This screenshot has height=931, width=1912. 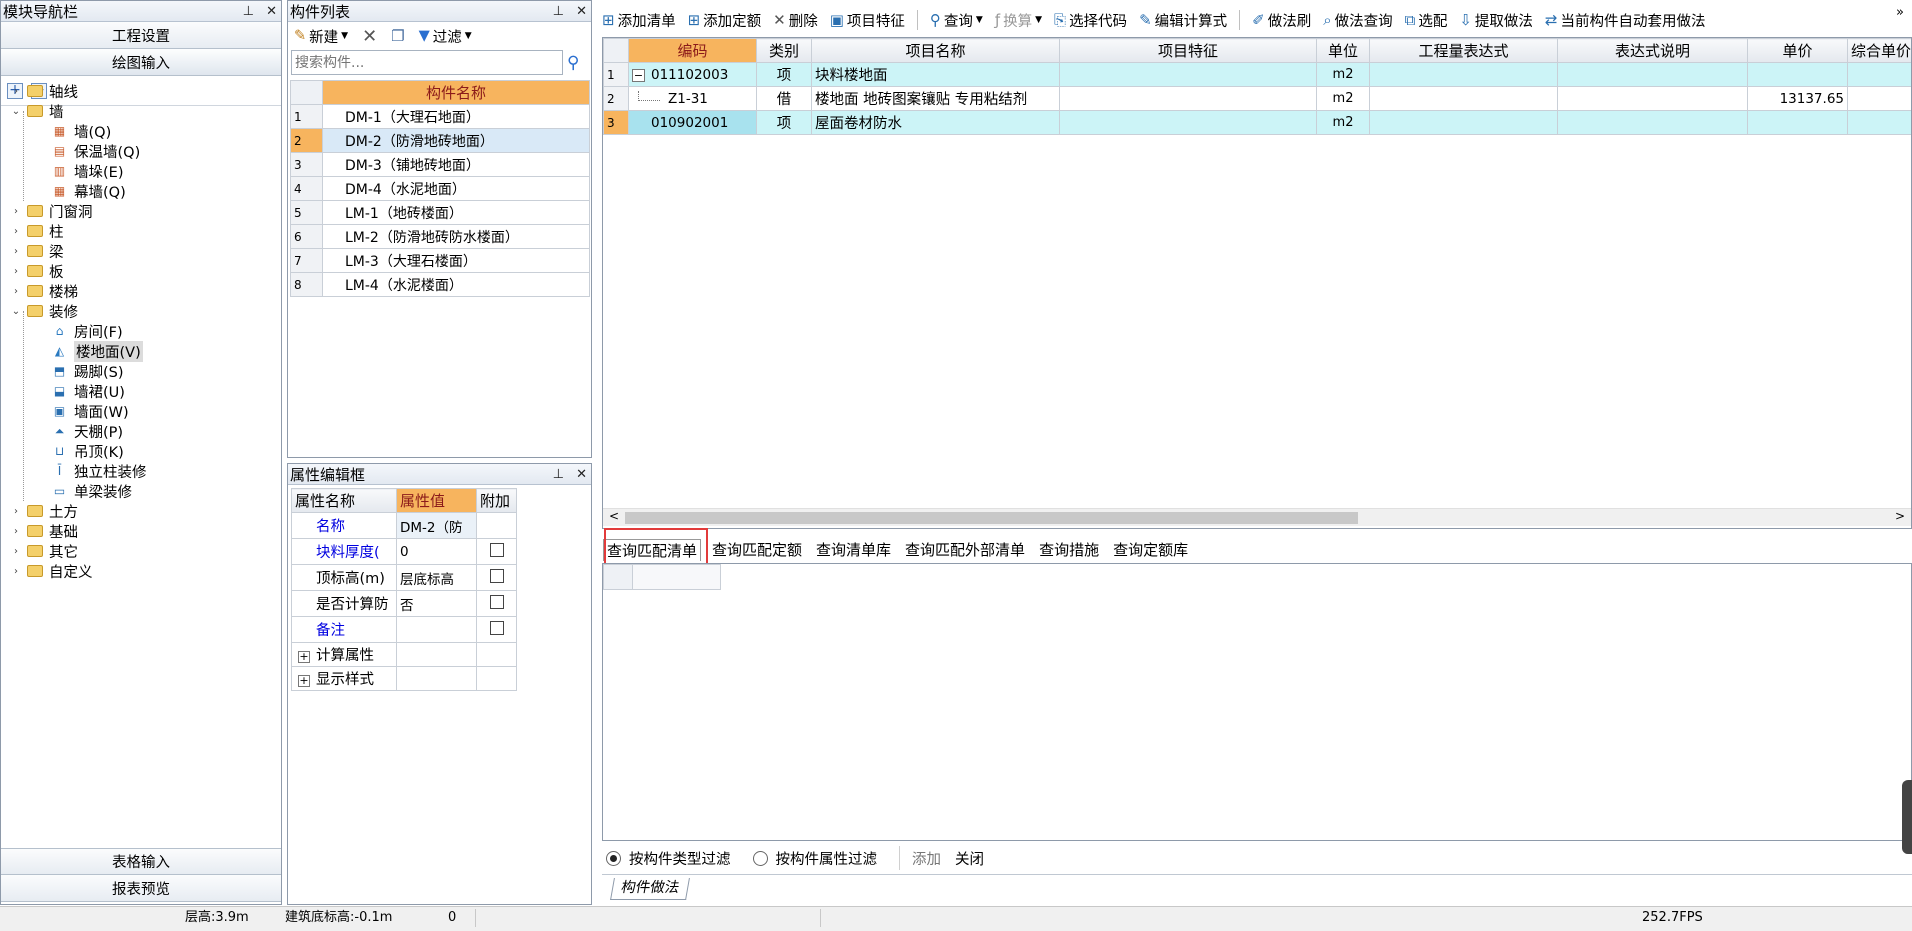 What do you see at coordinates (37, 111) in the screenshot?
I see `nav-tree-item: ⌄ 墙` at bounding box center [37, 111].